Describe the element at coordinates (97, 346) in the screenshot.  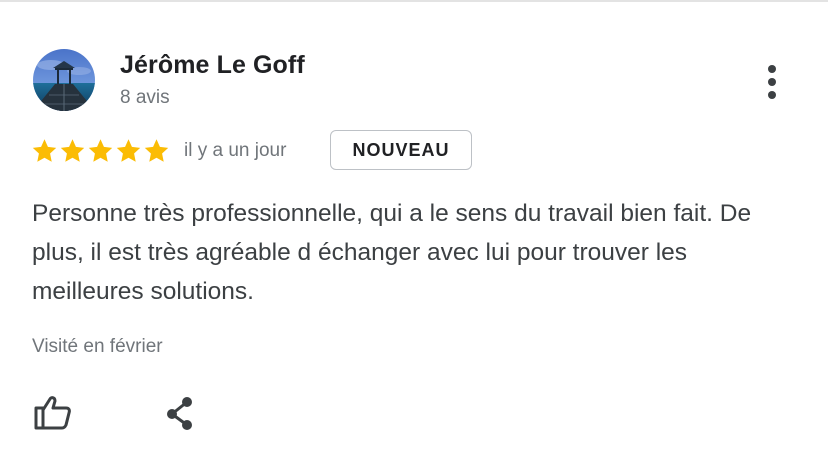
I see `visit-date: Visité en février` at that location.